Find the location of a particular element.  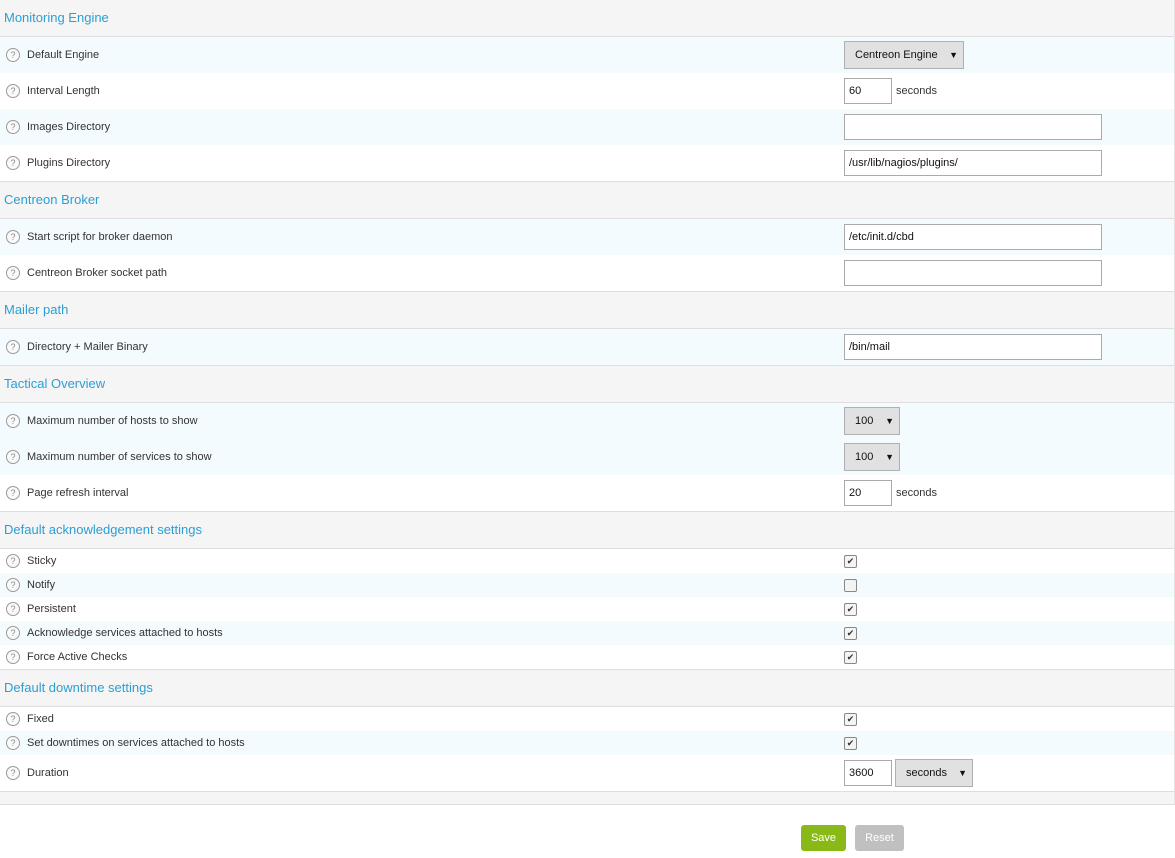

max-hosts-select: 100 ▼ is located at coordinates (872, 421).